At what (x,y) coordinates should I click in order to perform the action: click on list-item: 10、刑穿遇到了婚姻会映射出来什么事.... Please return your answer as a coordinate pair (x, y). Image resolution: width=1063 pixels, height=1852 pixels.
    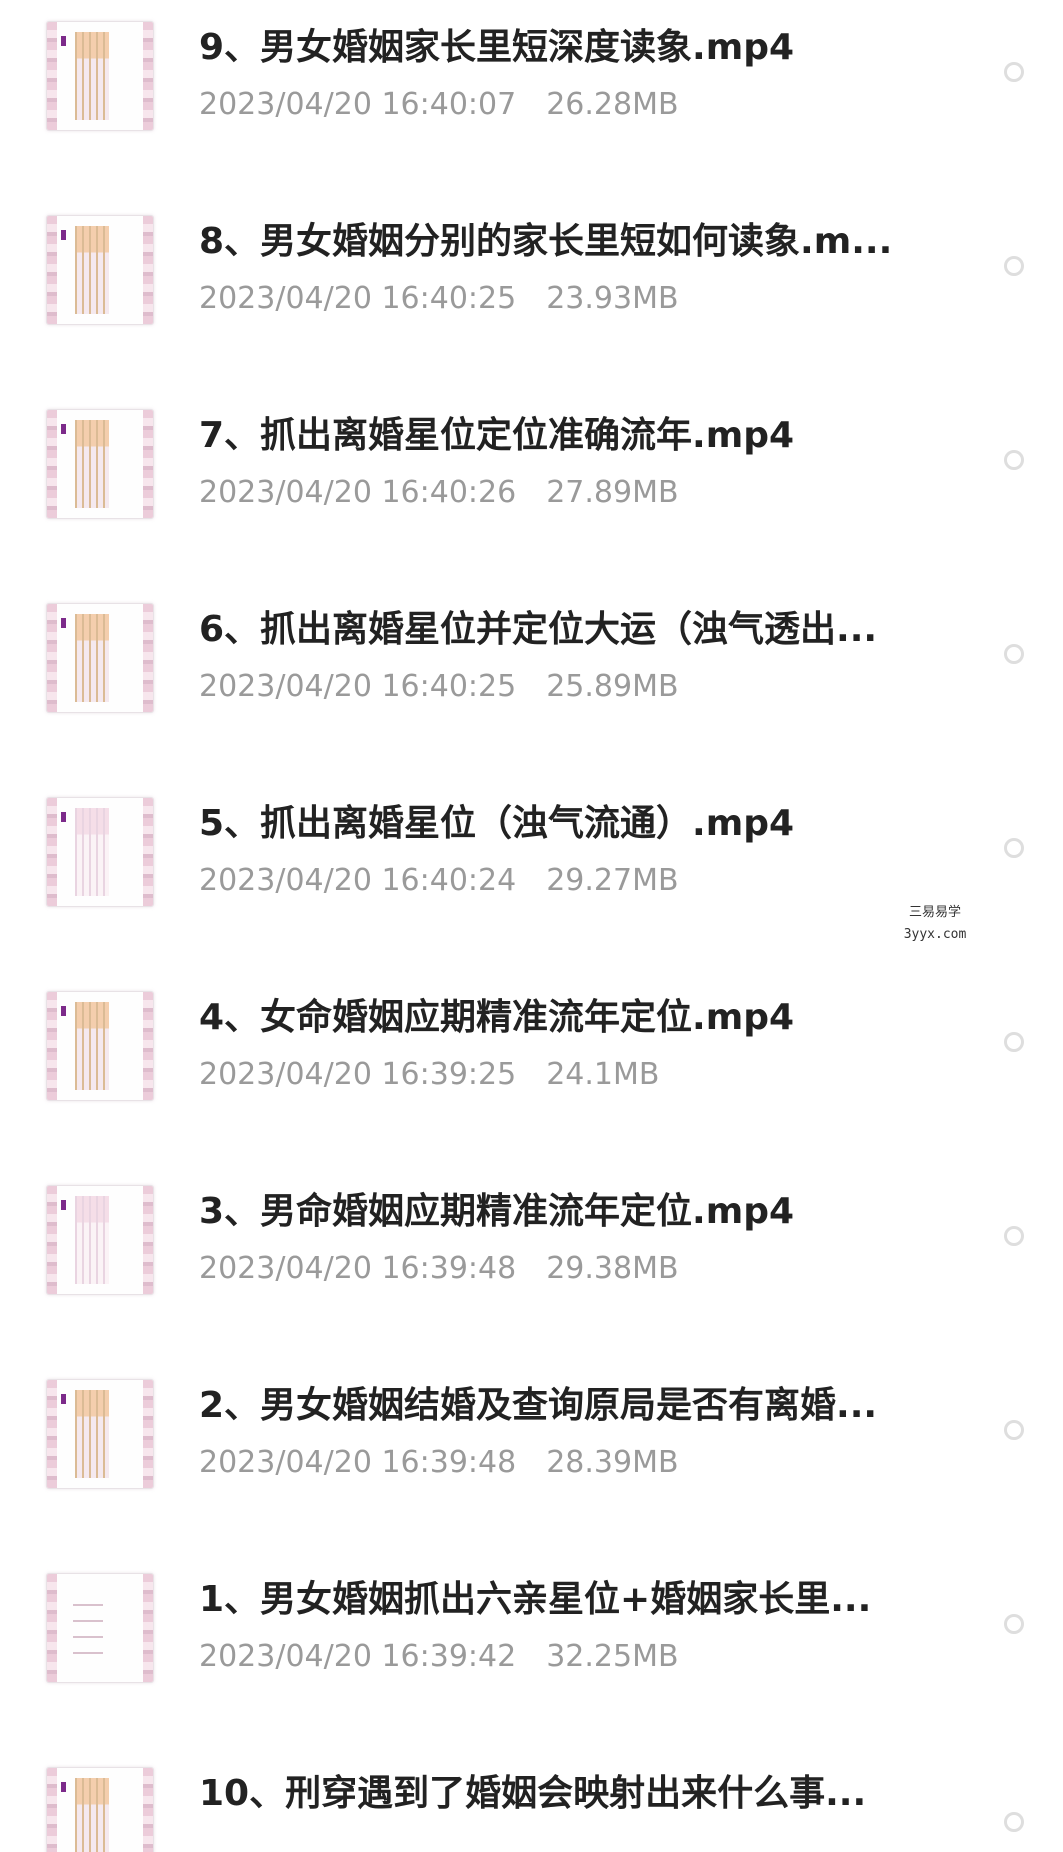
    Looking at the image, I should click on (531, 1799).